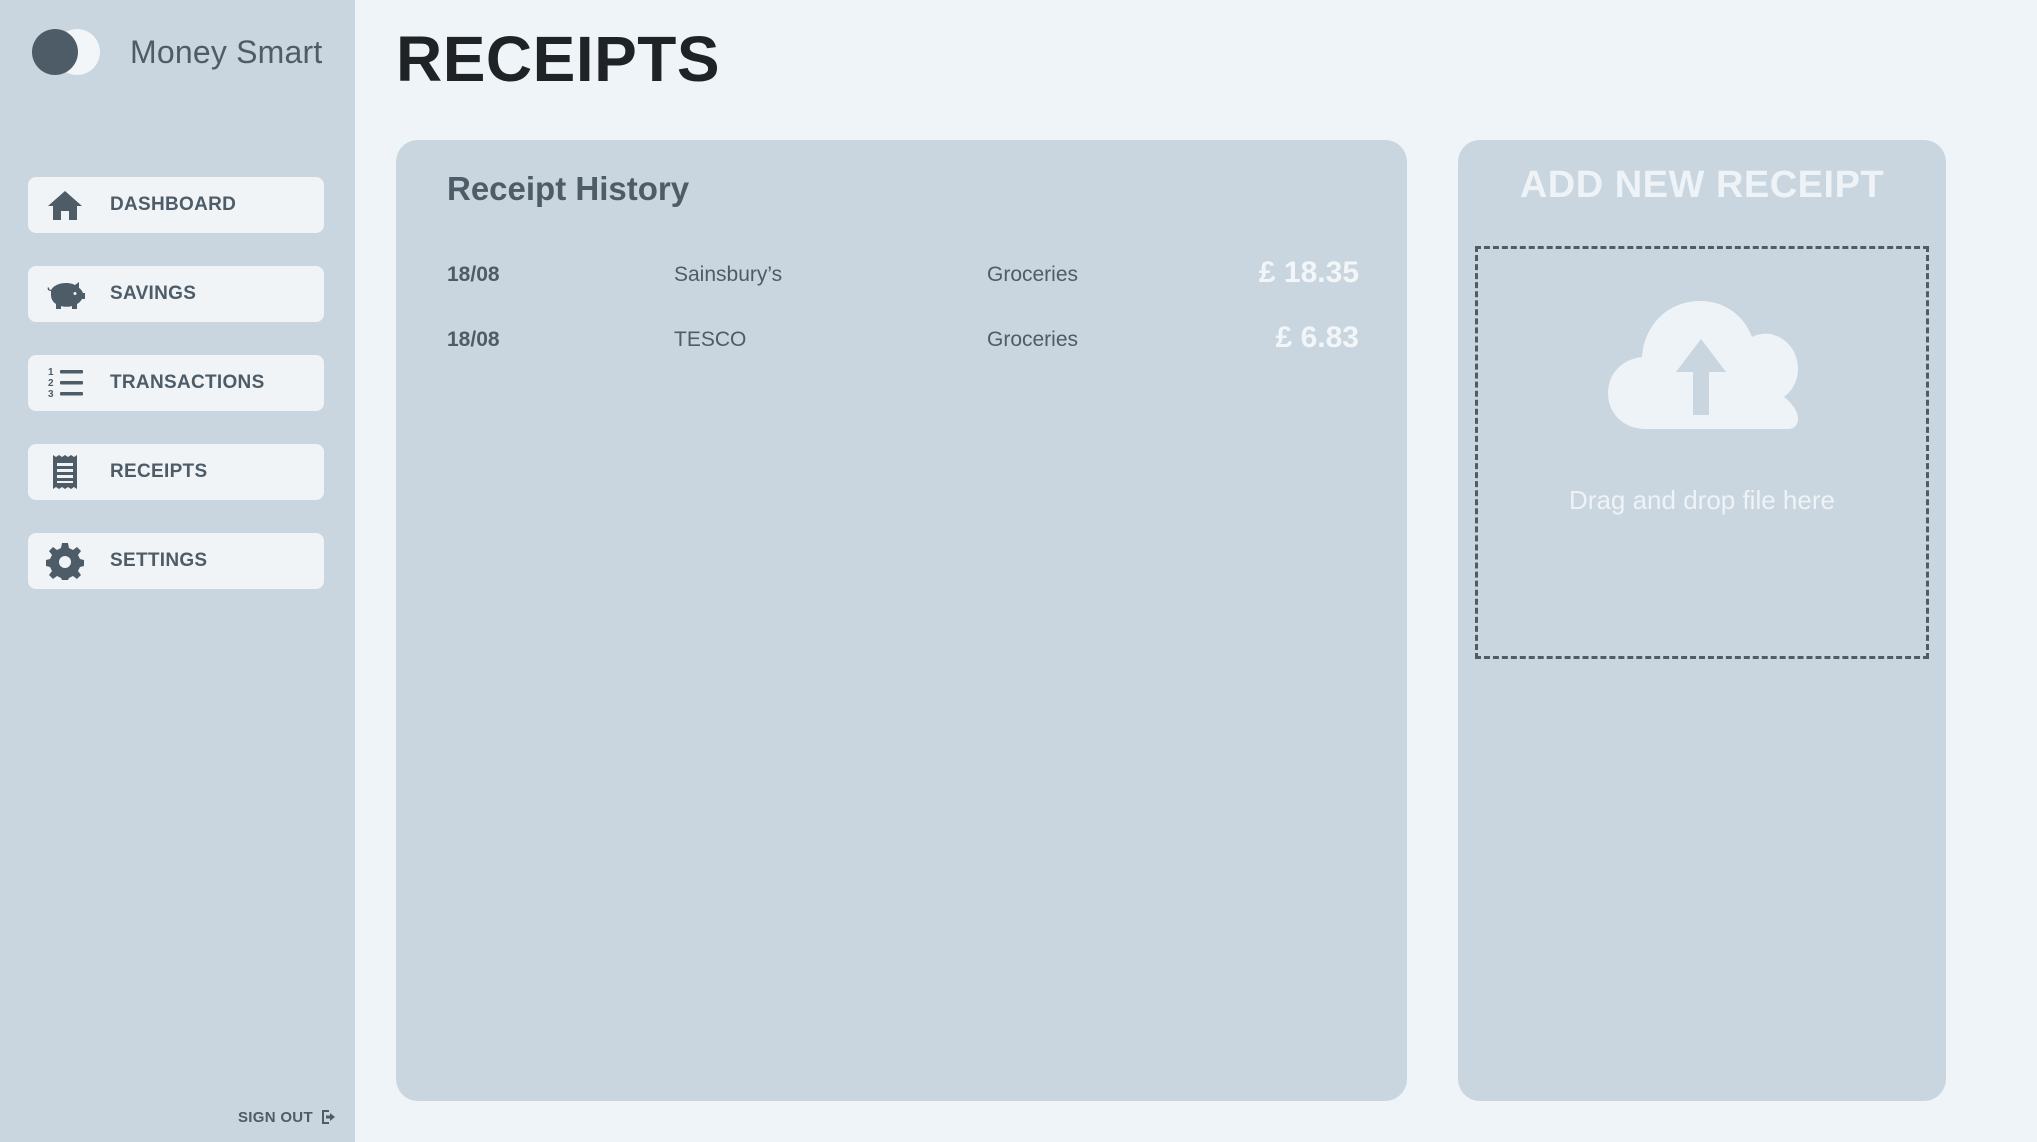 This screenshot has width=2037, height=1142. I want to click on svg-text: 3, so click(51, 394).